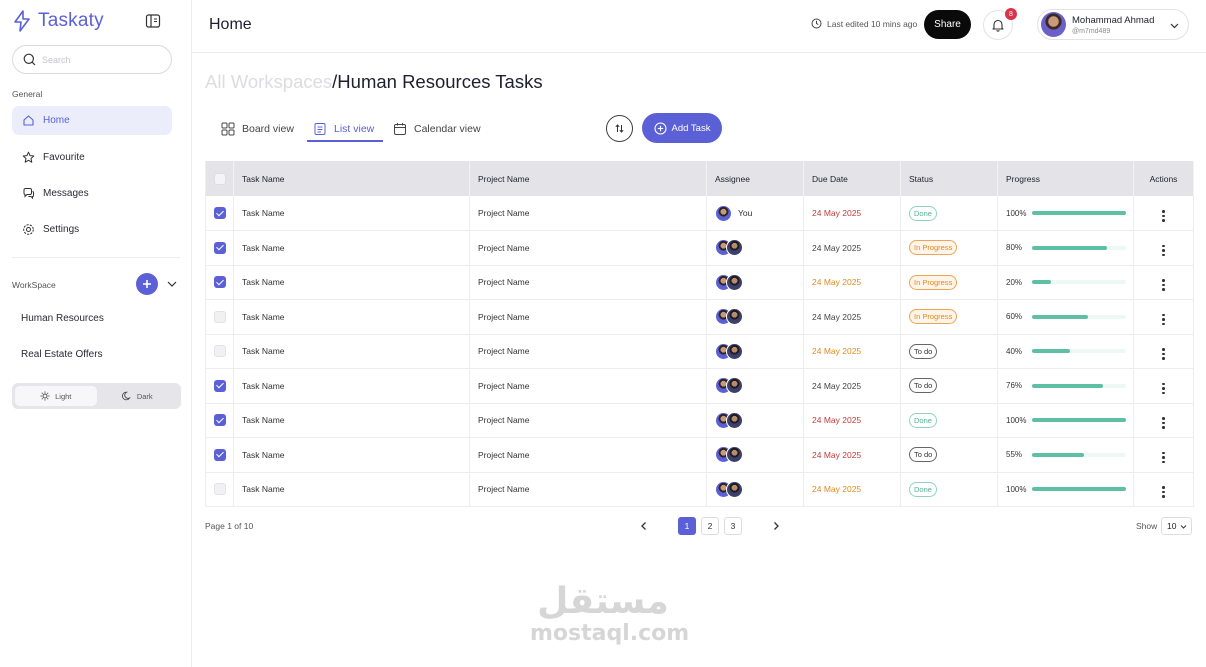 Image resolution: width=1206 pixels, height=667 pixels. I want to click on column-header: Due Date, so click(852, 178).